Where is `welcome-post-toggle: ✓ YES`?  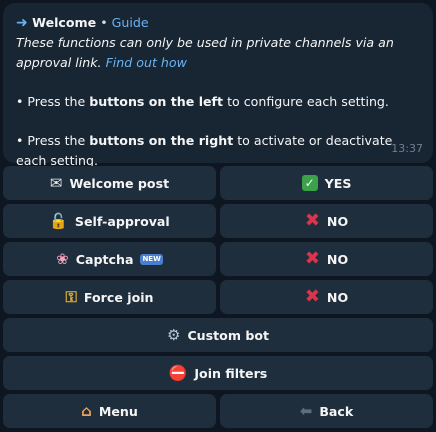
welcome-post-toggle: ✓ YES is located at coordinates (326, 183).